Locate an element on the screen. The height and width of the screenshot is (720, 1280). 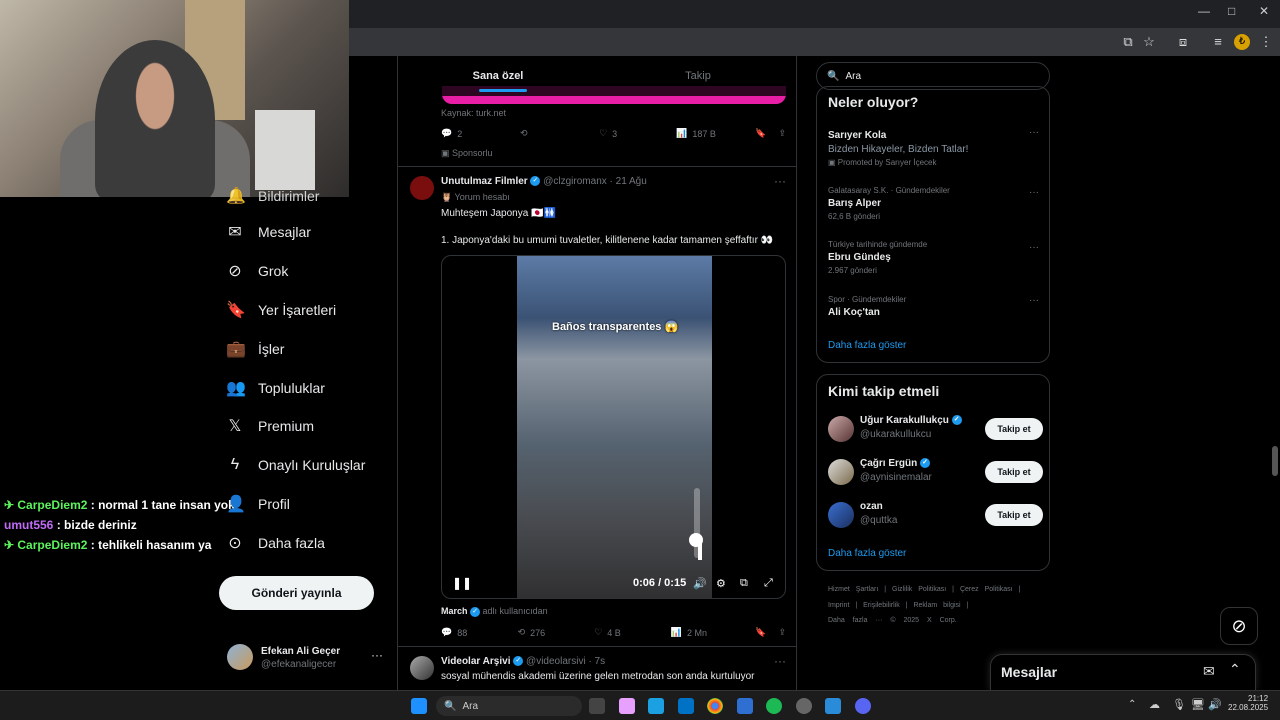
maximize-button: □ is located at coordinates (1231, 11).